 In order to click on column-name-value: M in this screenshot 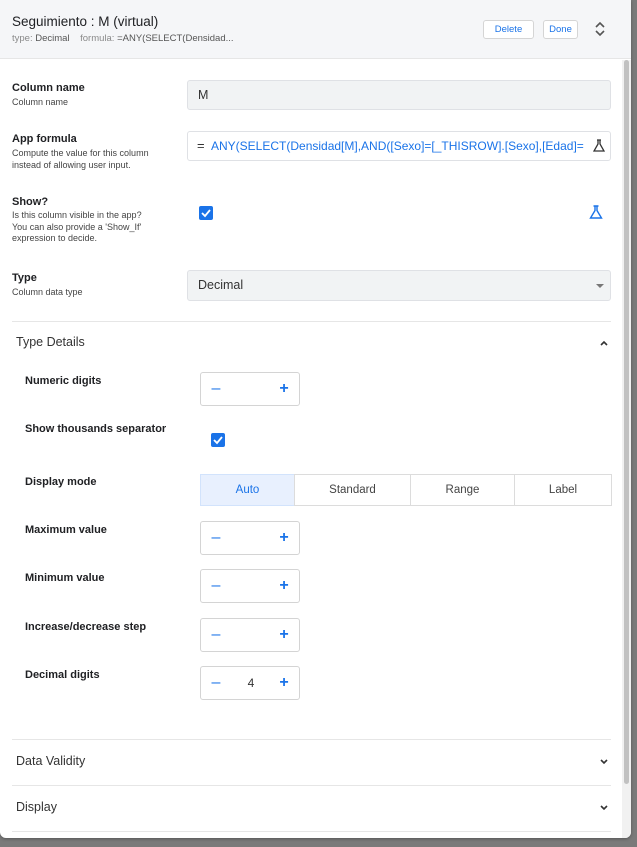, I will do `click(203, 95)`.